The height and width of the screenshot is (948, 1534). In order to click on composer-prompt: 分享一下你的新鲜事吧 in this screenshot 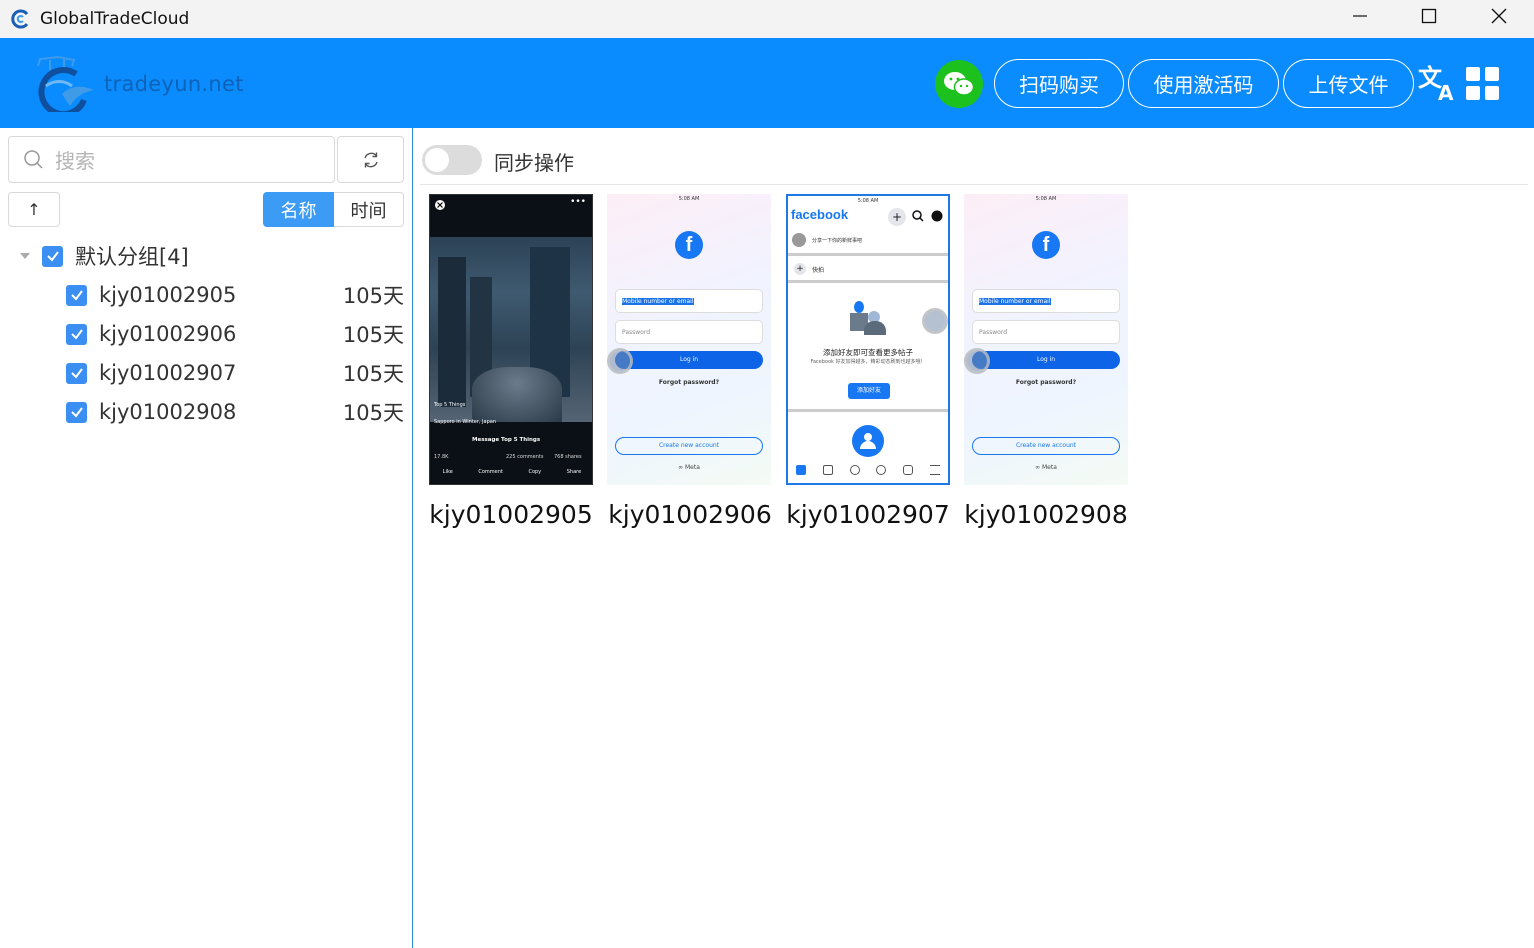, I will do `click(837, 241)`.